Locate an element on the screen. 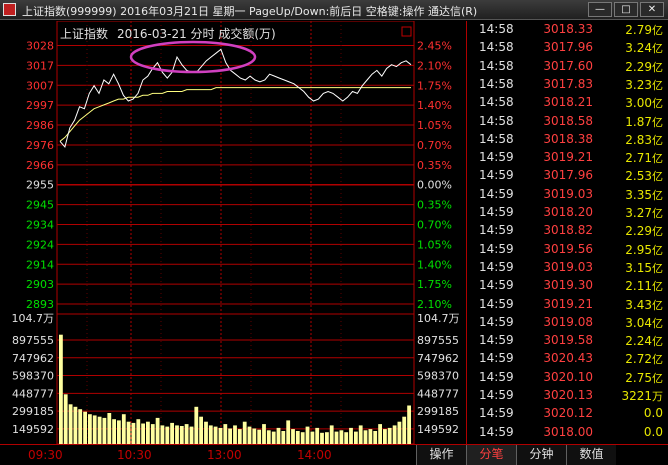  tick-row: 14:59 3020.10 2.75亿 is located at coordinates (567, 378).